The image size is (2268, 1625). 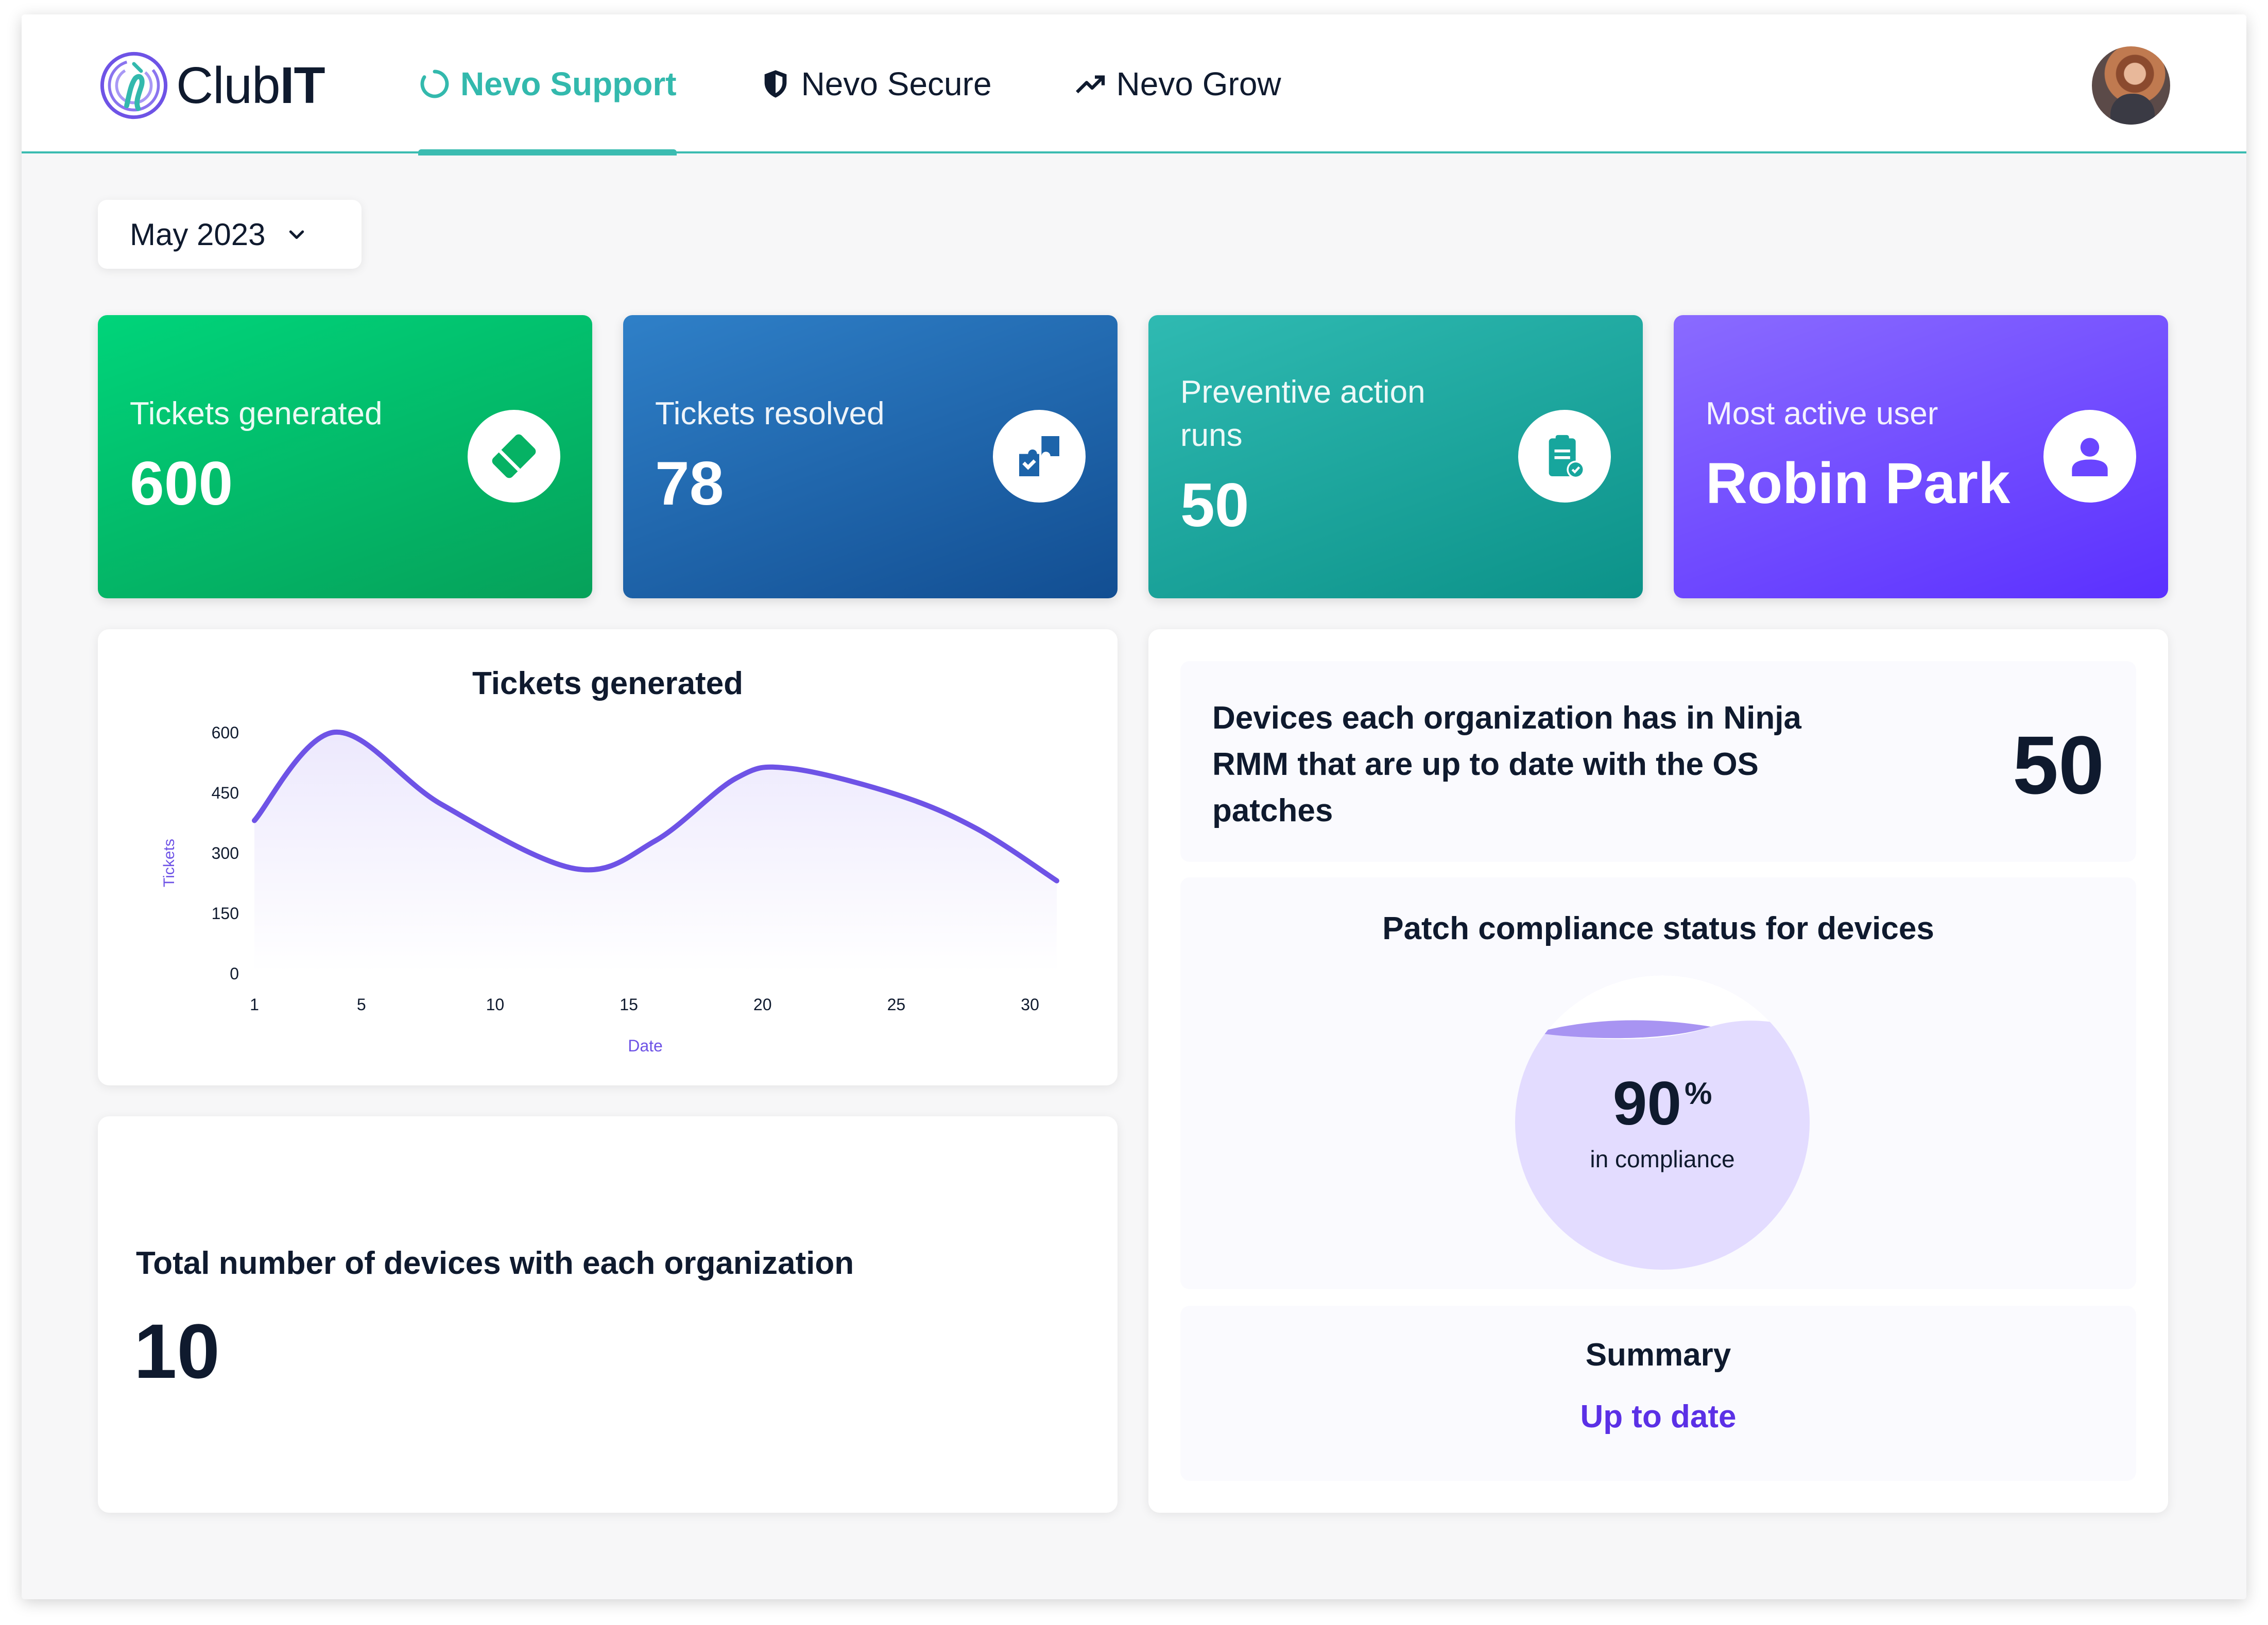 I want to click on user-icon-badge, so click(x=2090, y=456).